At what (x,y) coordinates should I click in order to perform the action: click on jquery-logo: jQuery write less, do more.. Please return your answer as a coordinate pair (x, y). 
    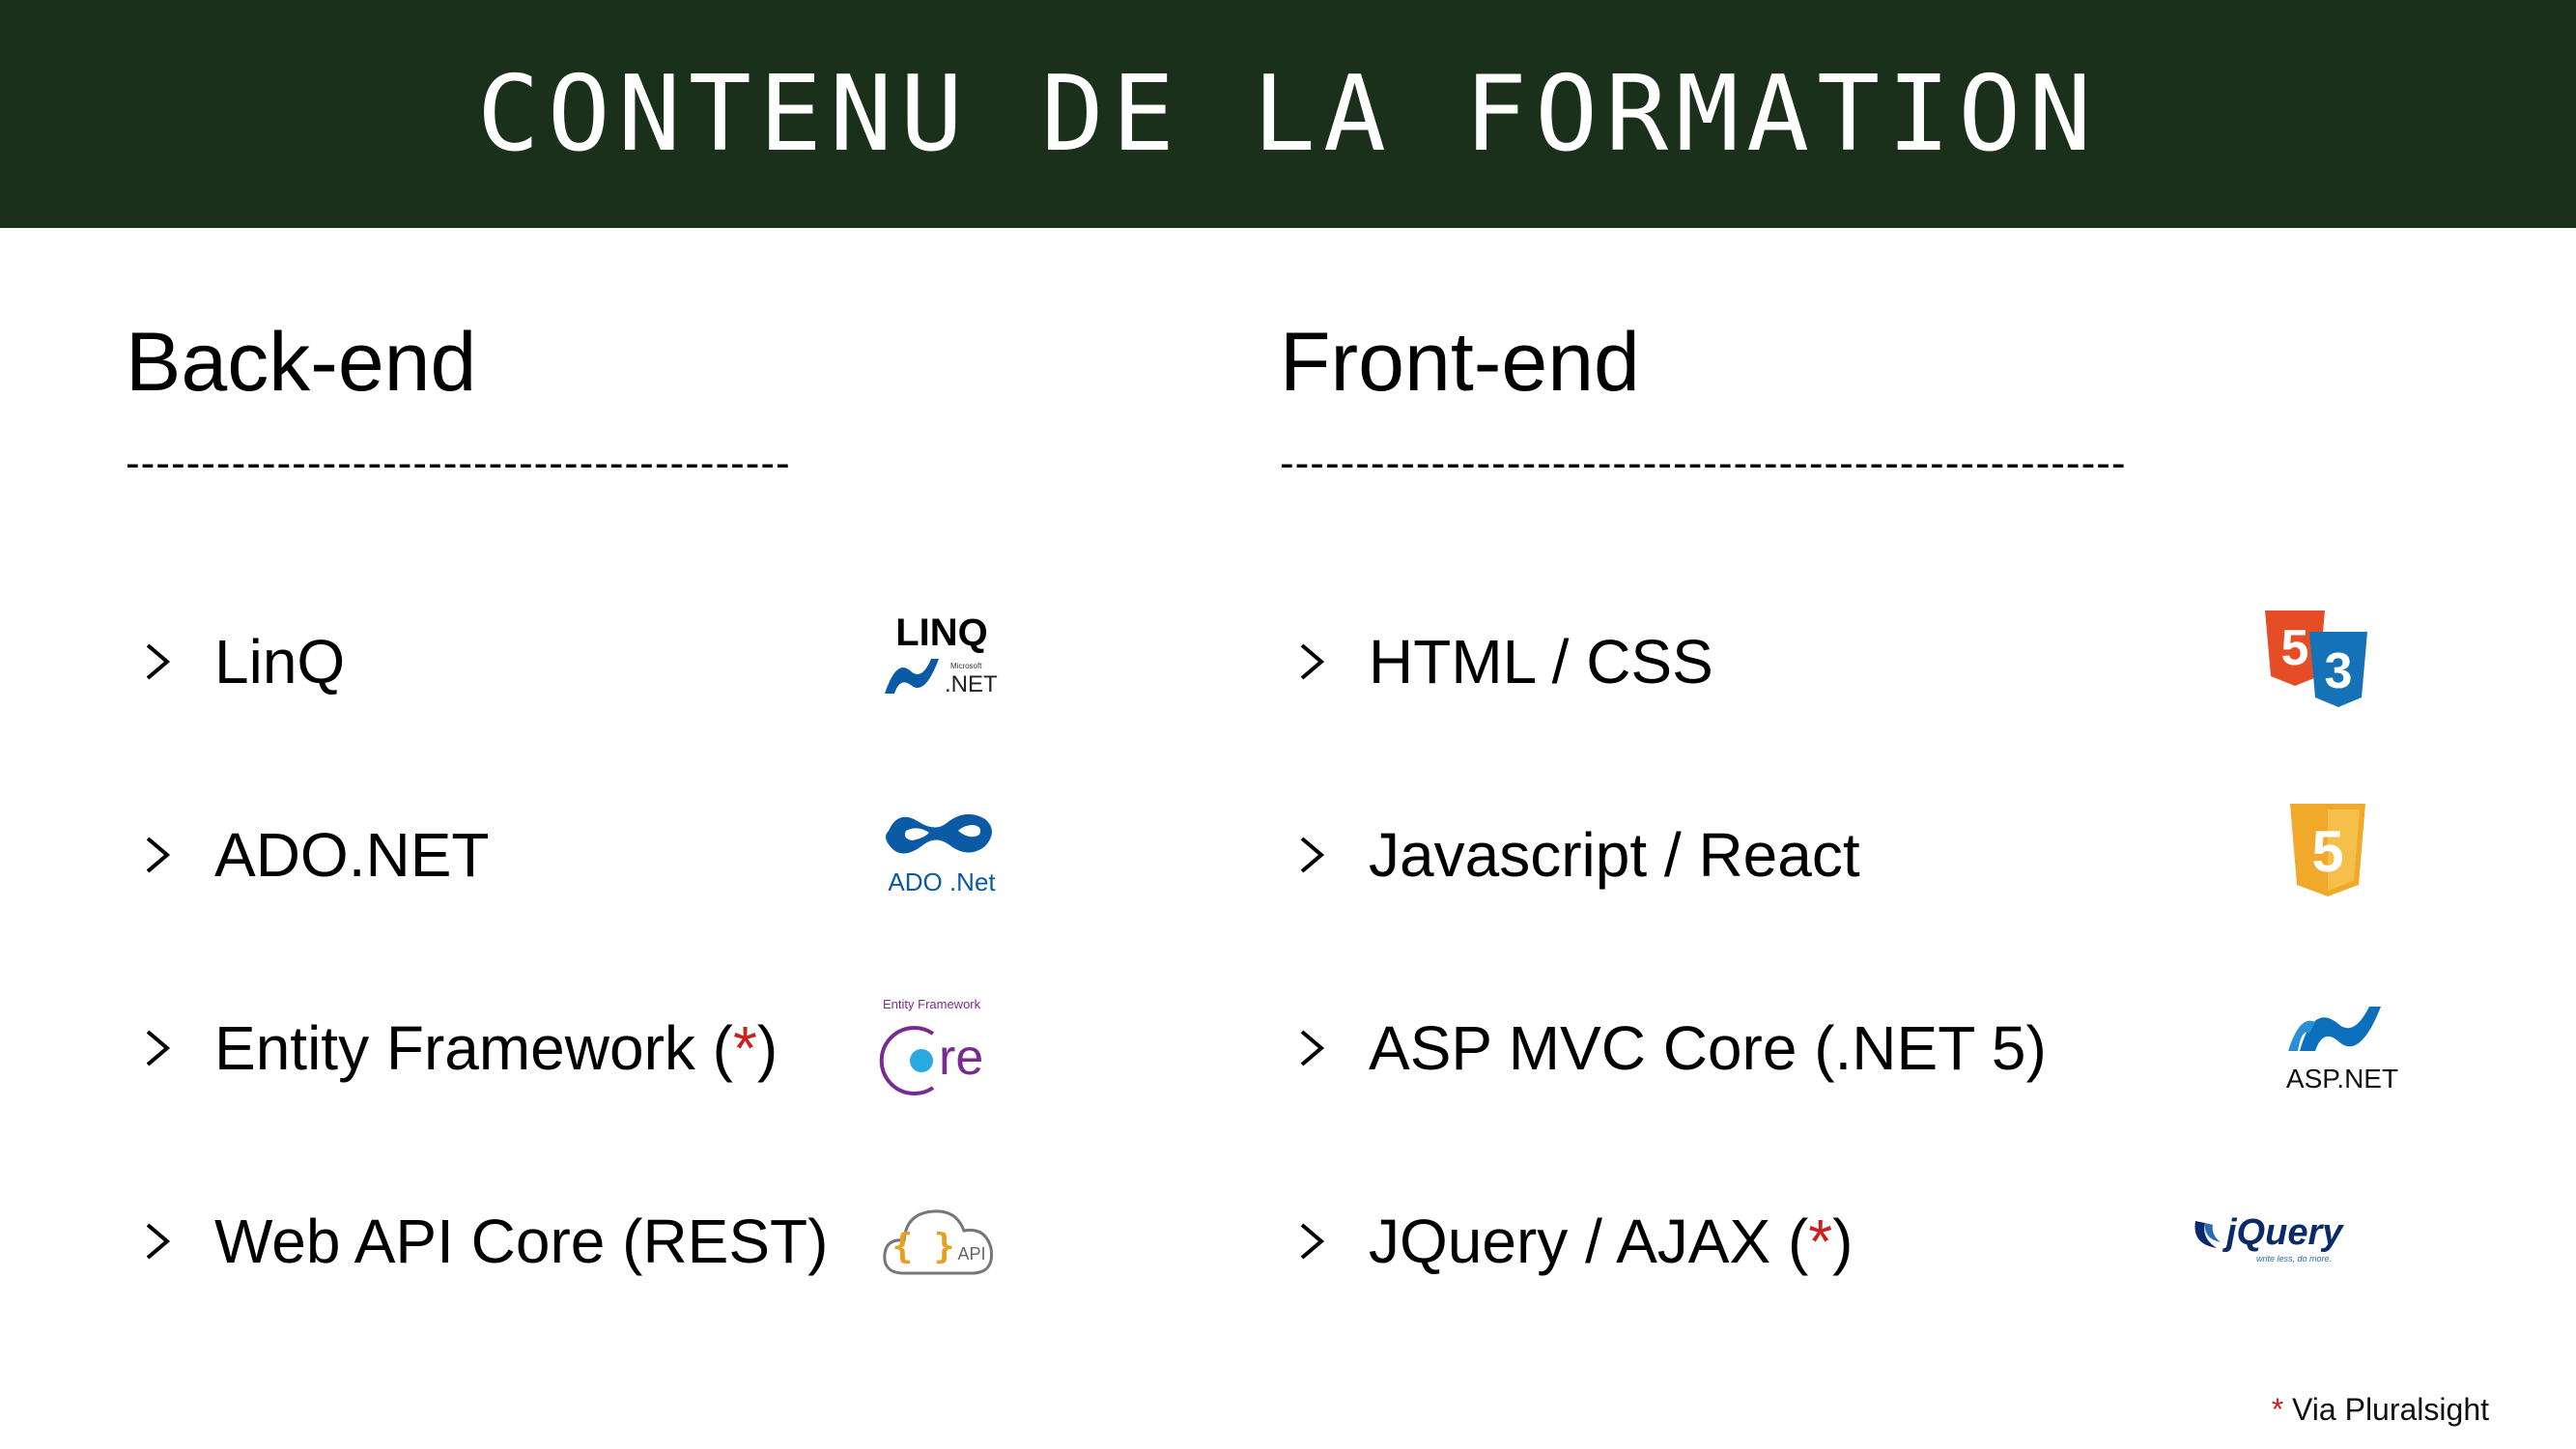
    Looking at the image, I should click on (2269, 1238).